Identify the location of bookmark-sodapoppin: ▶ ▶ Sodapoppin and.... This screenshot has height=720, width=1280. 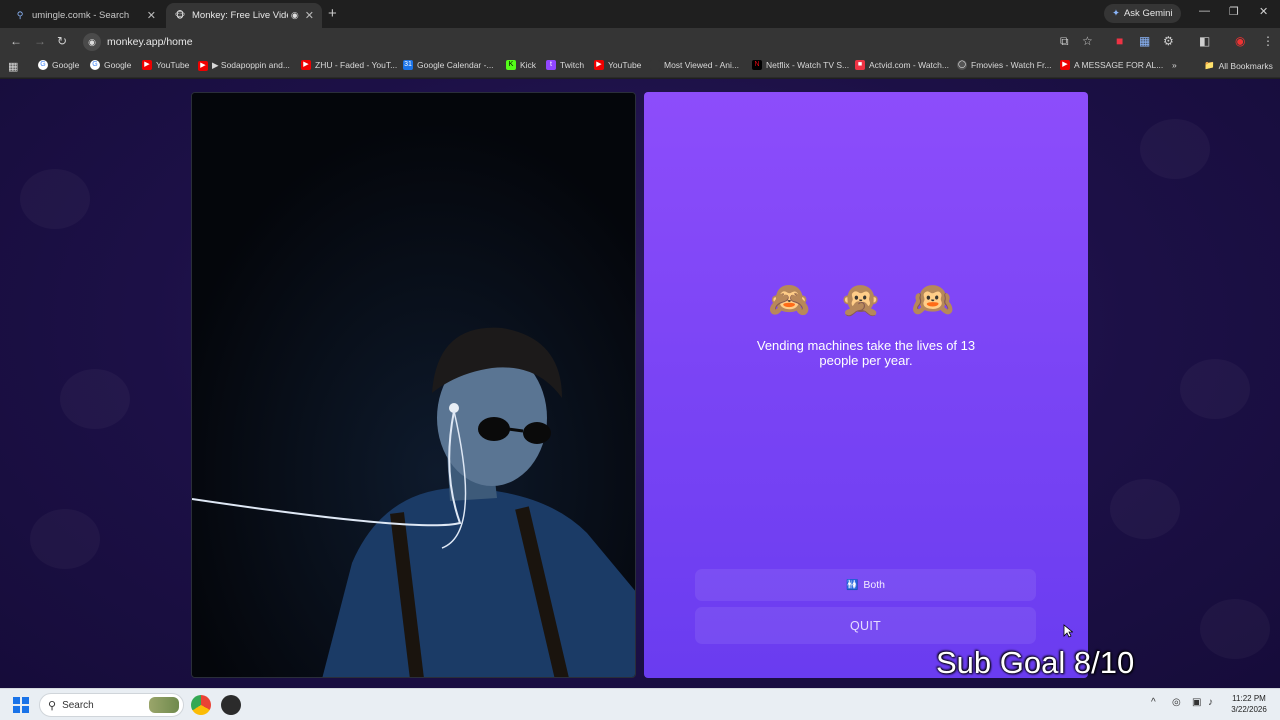
(244, 65).